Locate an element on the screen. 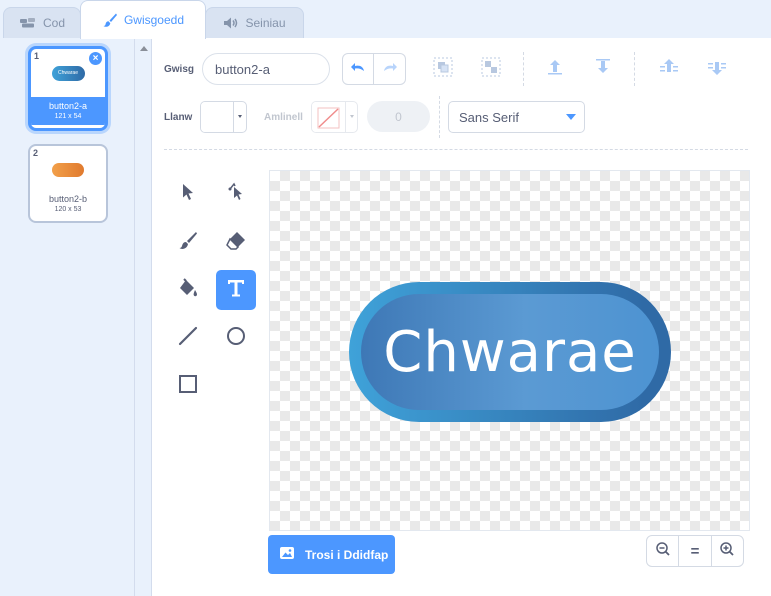  zoom-reset-button: = is located at coordinates (695, 551).